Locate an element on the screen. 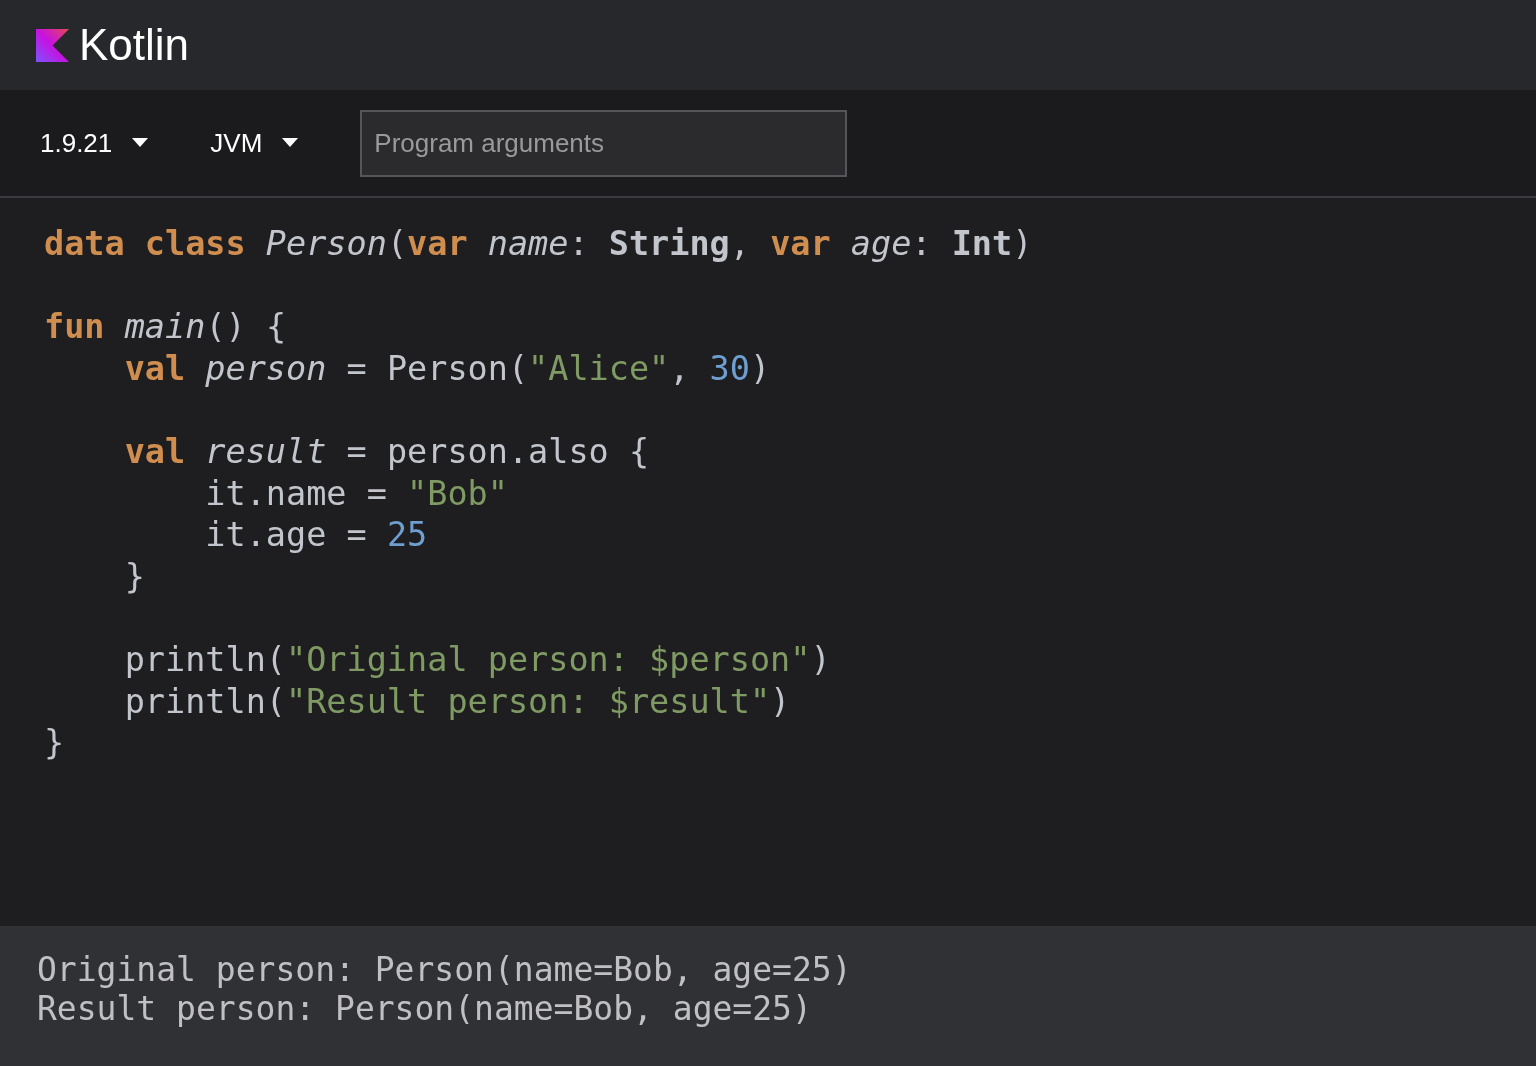 The width and height of the screenshot is (1536, 1066). code-line: println("Result person: $result") is located at coordinates (457, 701).